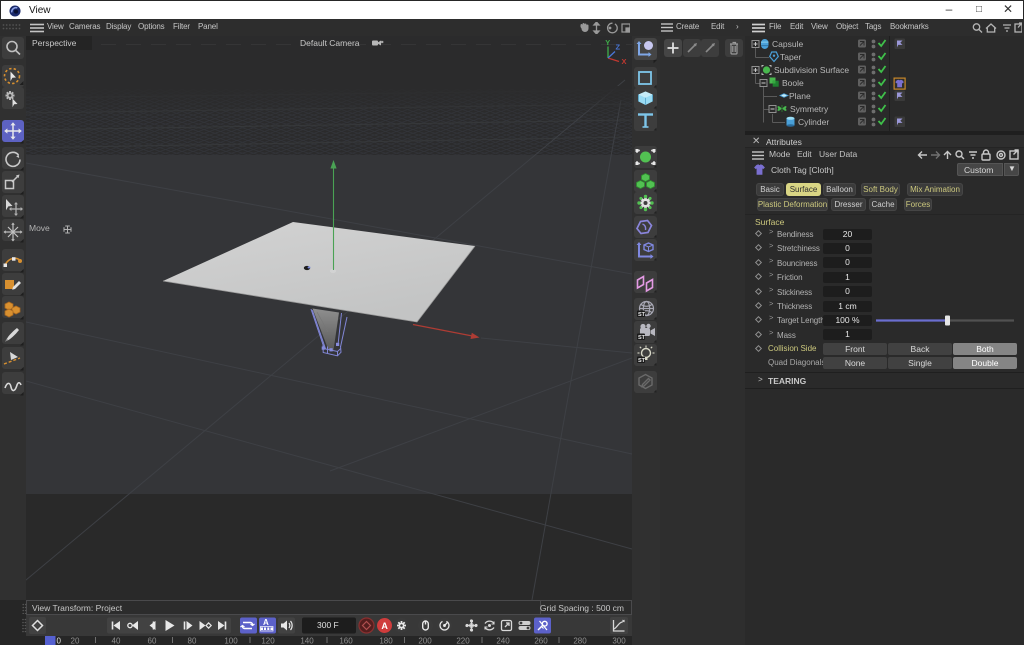 The height and width of the screenshot is (645, 1024). Describe the element at coordinates (541, 641) in the screenshot. I see `svg-text: 260` at that location.